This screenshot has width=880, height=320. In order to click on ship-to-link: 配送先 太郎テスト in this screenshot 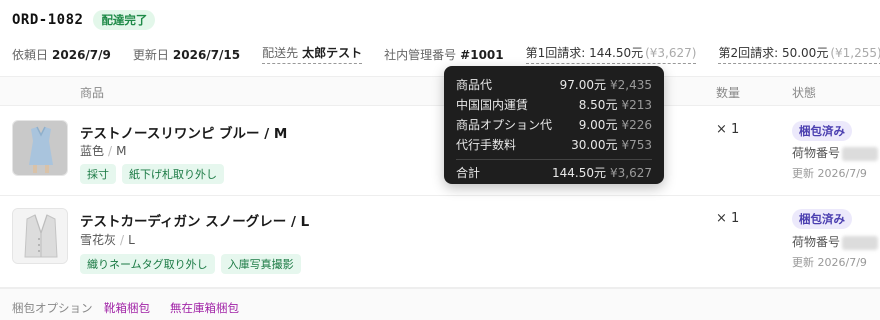, I will do `click(312, 54)`.